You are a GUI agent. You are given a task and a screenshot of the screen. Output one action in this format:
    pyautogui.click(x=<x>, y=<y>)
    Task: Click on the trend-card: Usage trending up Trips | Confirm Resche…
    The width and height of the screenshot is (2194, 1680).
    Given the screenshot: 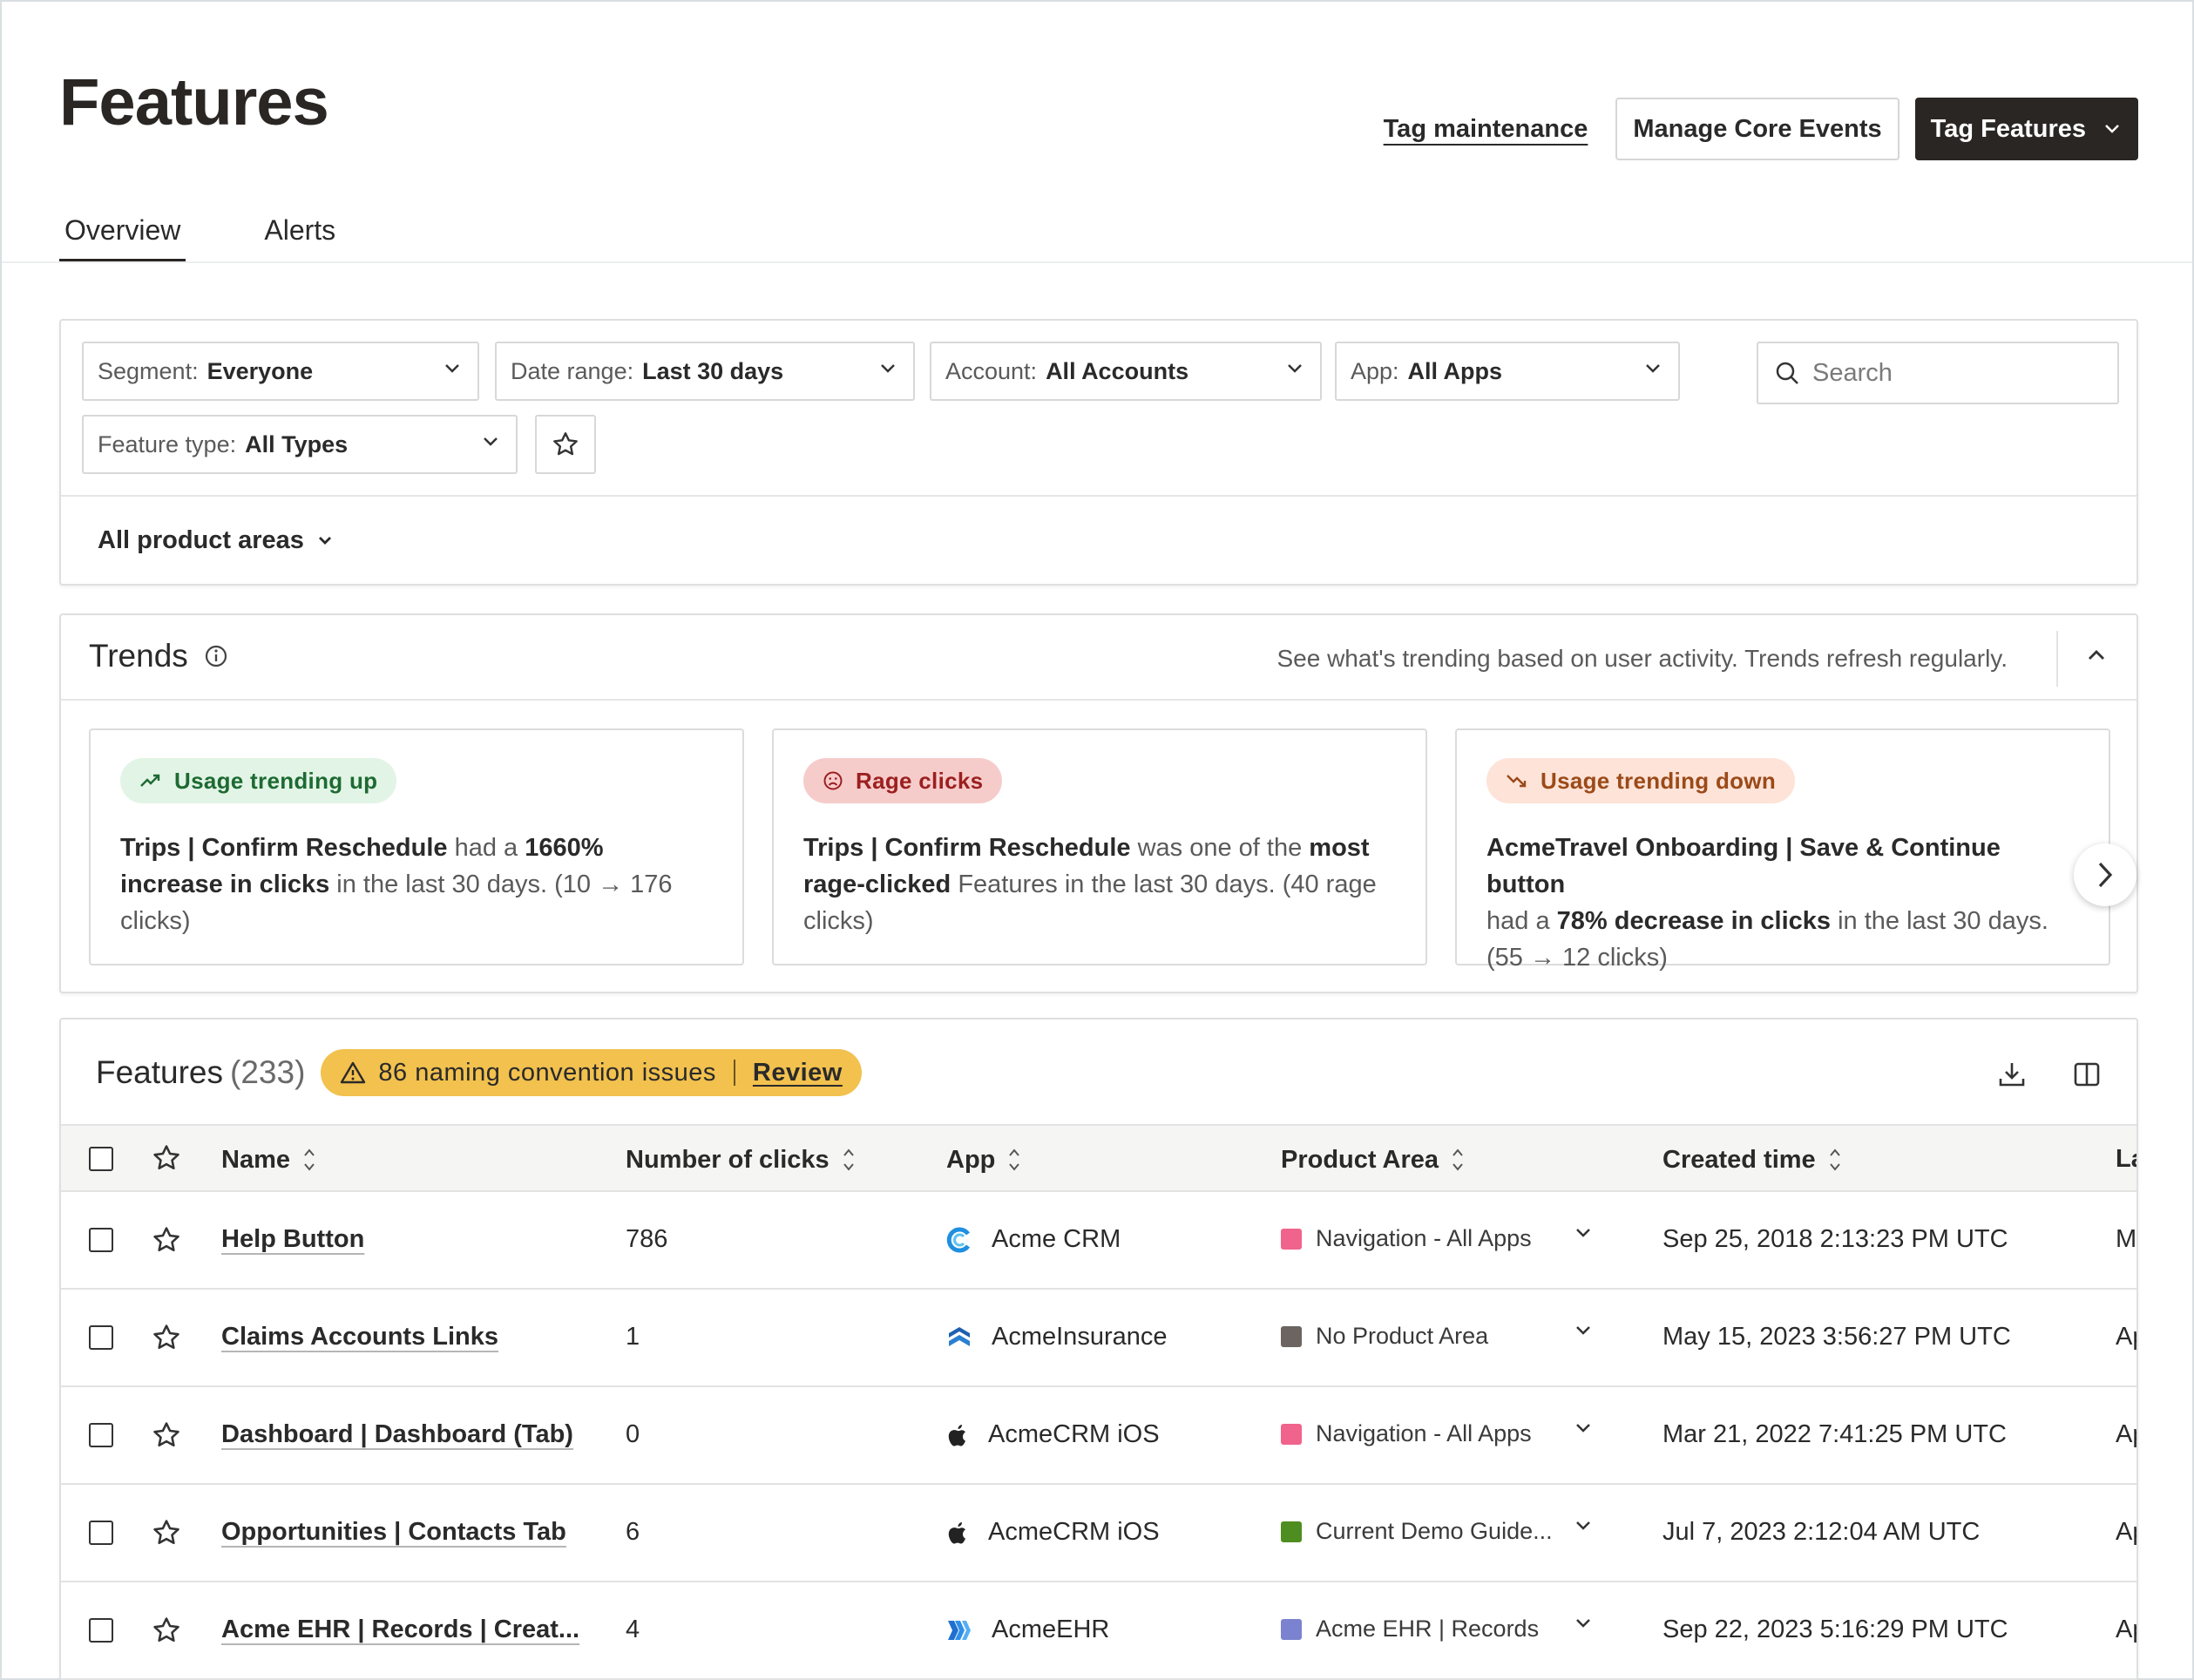 What is the action you would take?
    pyautogui.click(x=416, y=846)
    